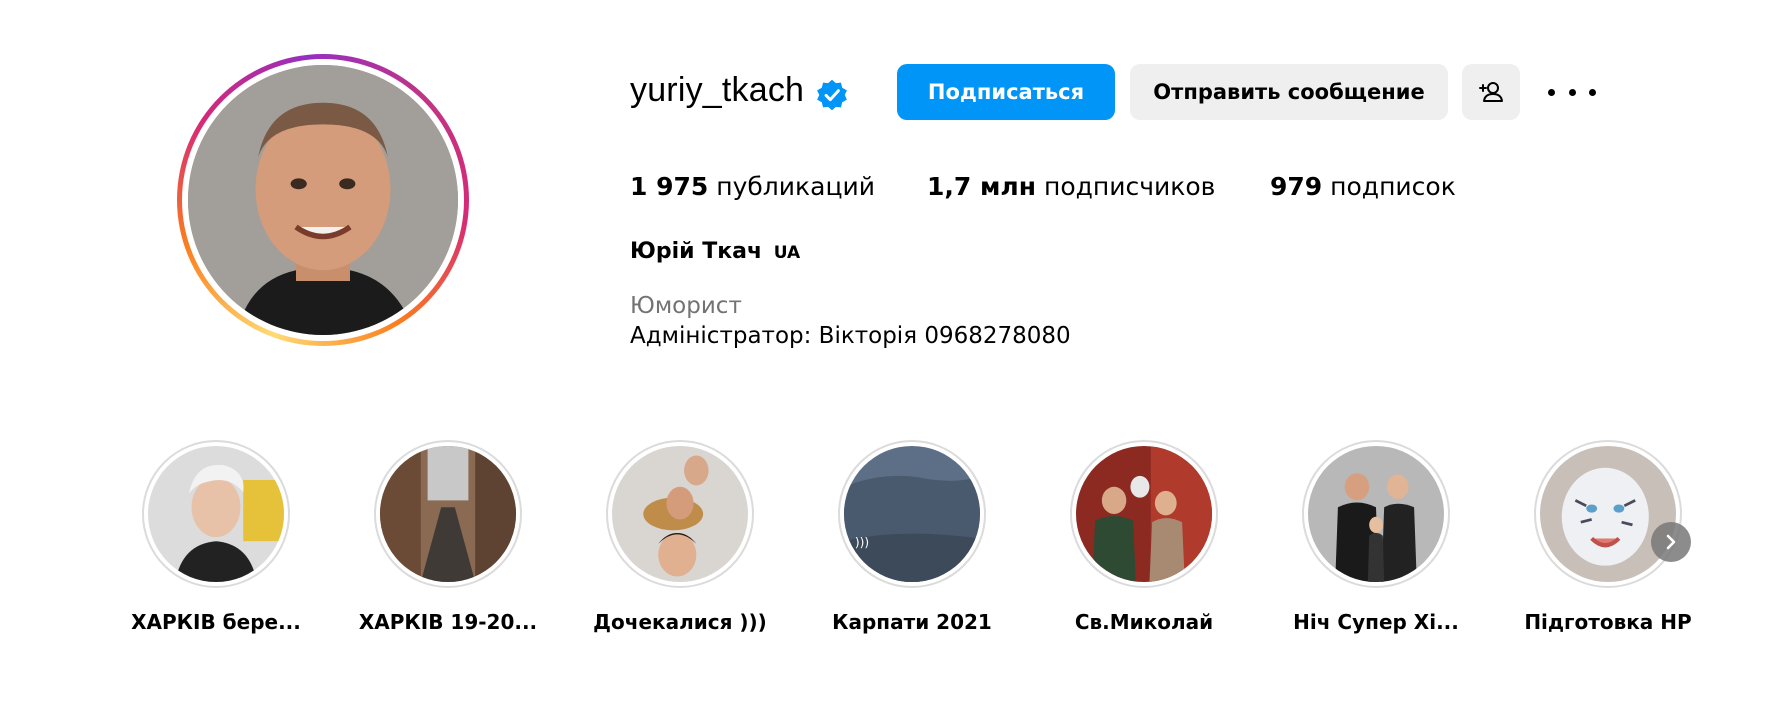 Image resolution: width=1767 pixels, height=727 pixels. What do you see at coordinates (1006, 92) in the screenshot?
I see `follow-button: Подписаться` at bounding box center [1006, 92].